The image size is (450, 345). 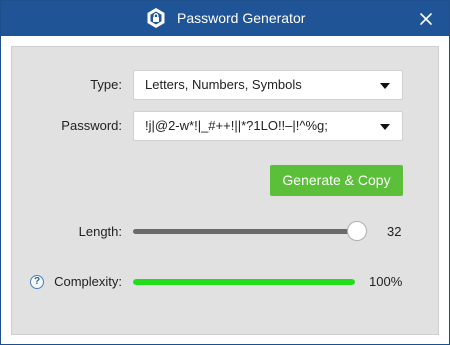 What do you see at coordinates (91, 125) in the screenshot?
I see `password-label: Password:` at bounding box center [91, 125].